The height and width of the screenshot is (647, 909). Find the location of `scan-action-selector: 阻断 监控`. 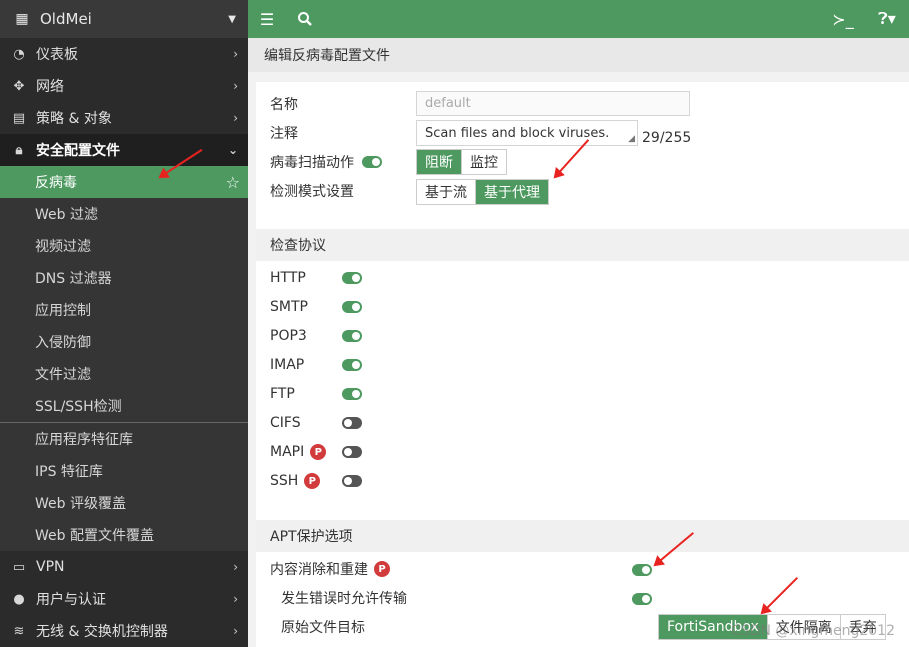

scan-action-selector: 阻断 监控 is located at coordinates (461, 162).